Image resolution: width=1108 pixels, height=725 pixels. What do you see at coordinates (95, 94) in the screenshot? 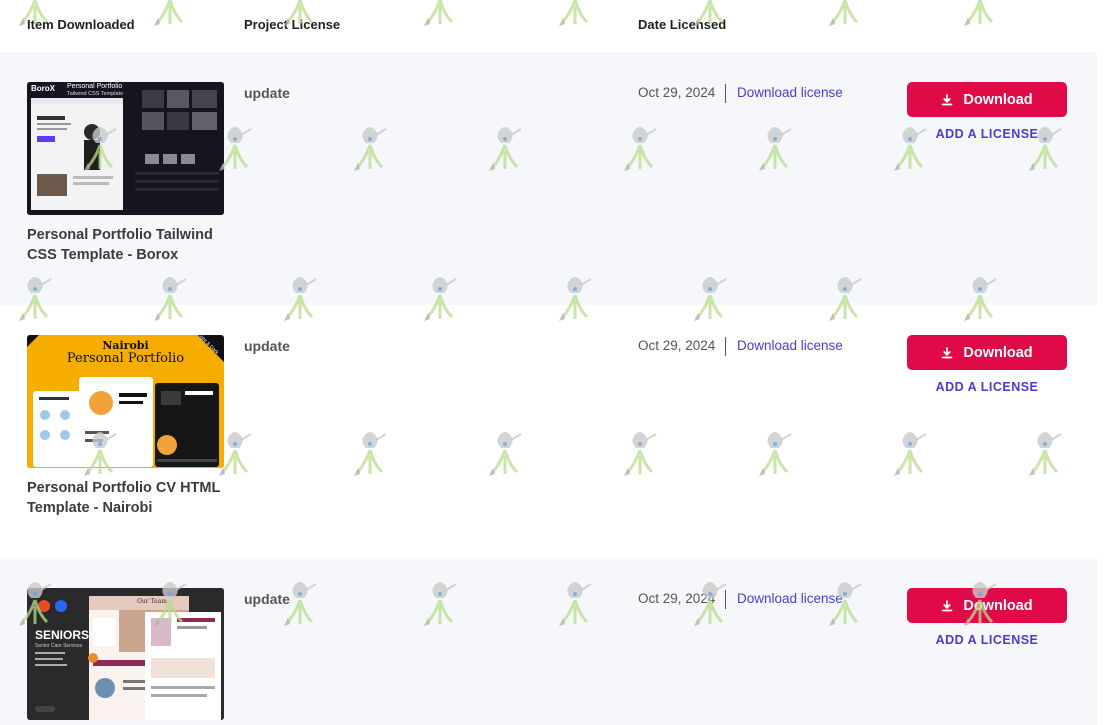
I see `thumbnail-sub: Tailwind CSS Template` at bounding box center [95, 94].